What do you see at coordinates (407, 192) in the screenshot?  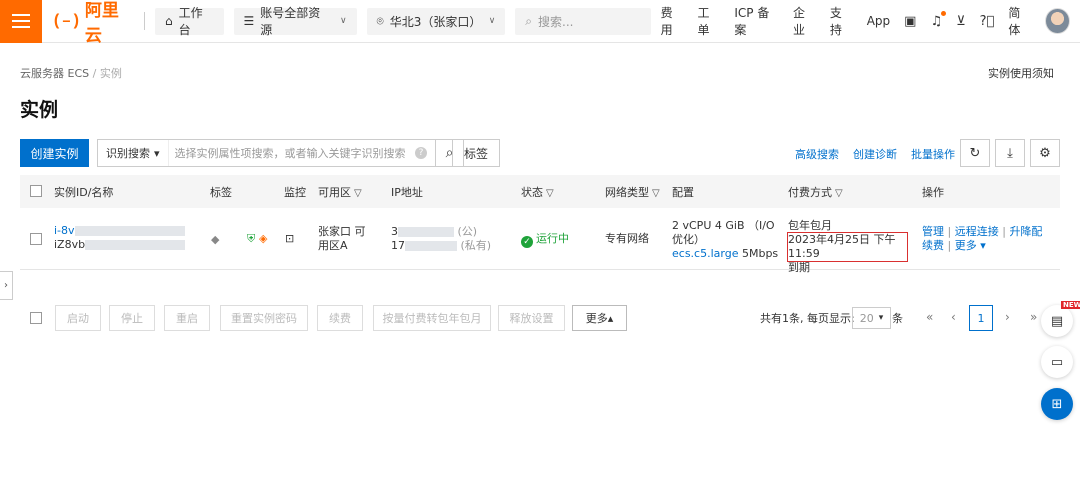 I see `col-ip: IP地址` at bounding box center [407, 192].